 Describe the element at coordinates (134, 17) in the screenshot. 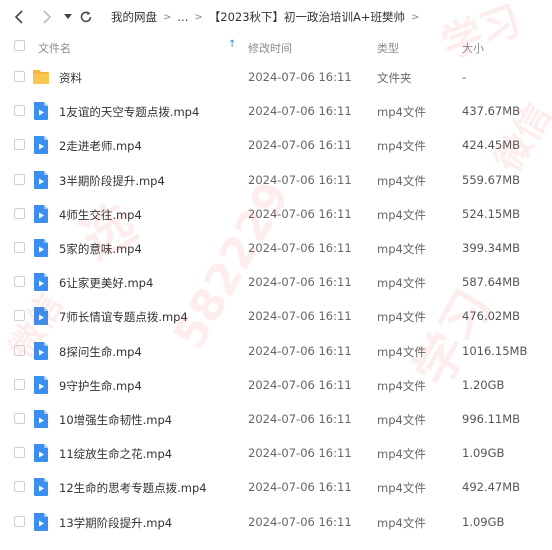

I see `breadcrumb-root: 我的网盘` at that location.